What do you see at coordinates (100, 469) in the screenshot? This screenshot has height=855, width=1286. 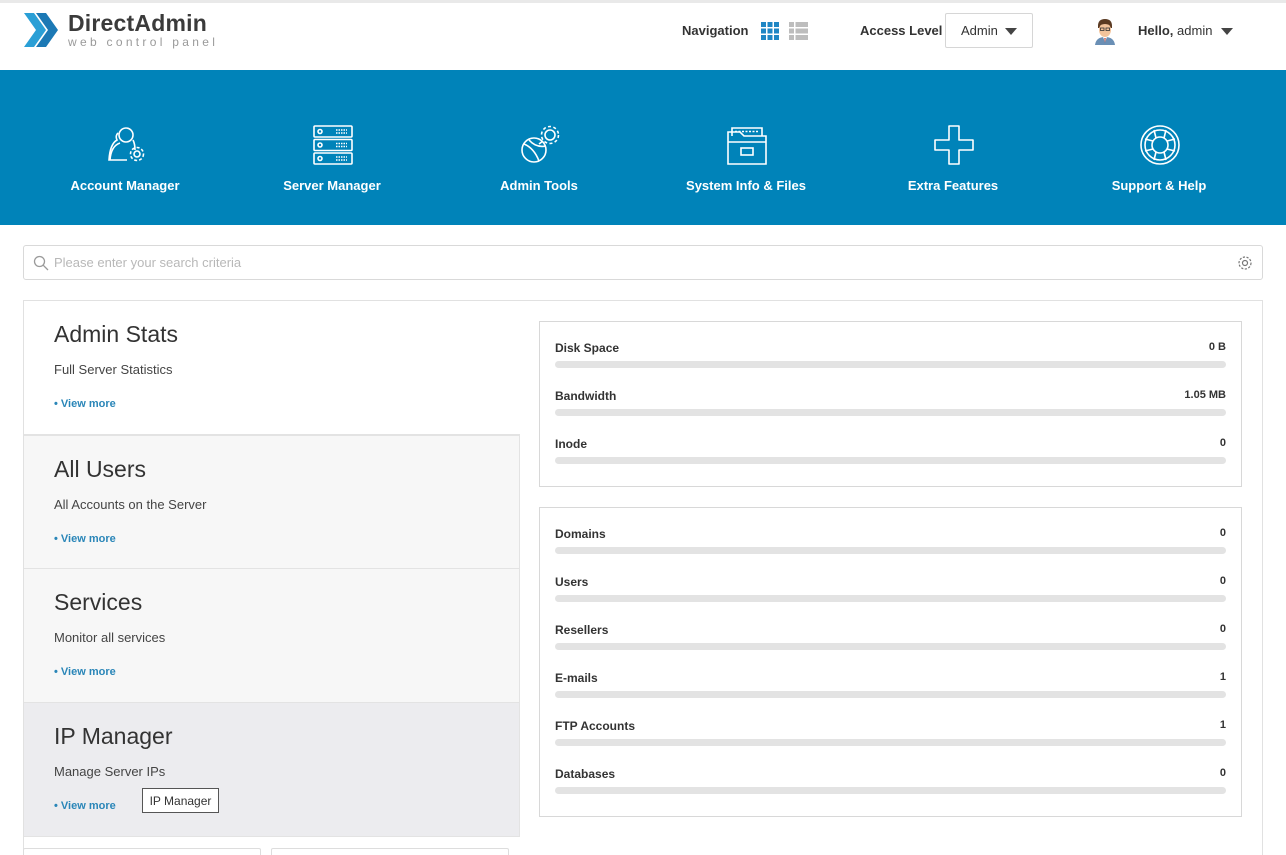 I see `card-title: All Users` at bounding box center [100, 469].